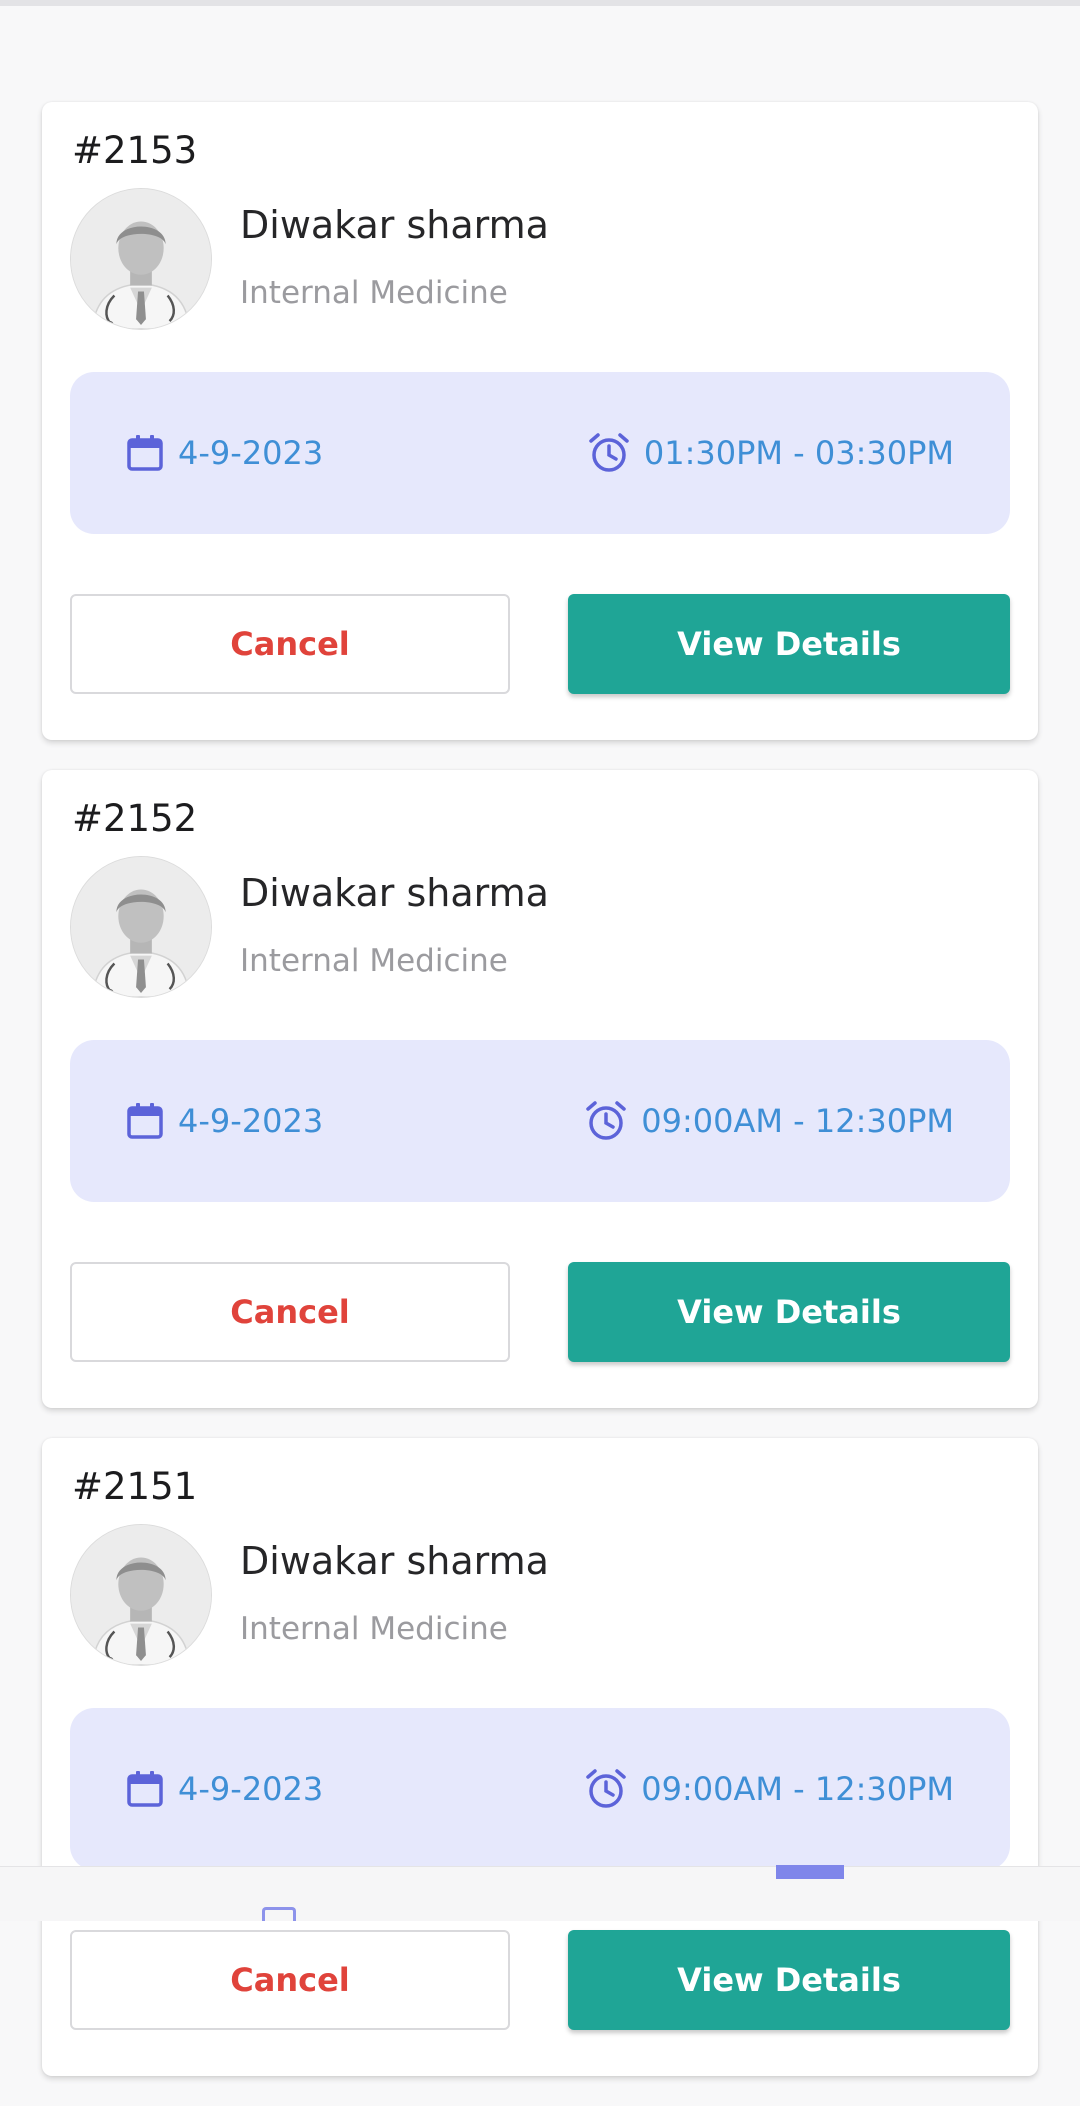  I want to click on bottom-navigation-bar, so click(540, 1893).